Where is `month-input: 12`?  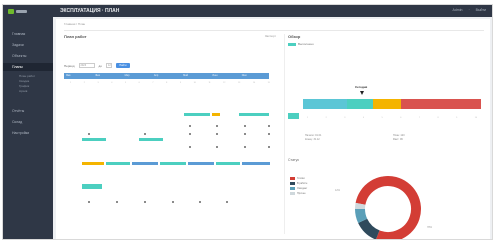 month-input: 12 is located at coordinates (108, 65).